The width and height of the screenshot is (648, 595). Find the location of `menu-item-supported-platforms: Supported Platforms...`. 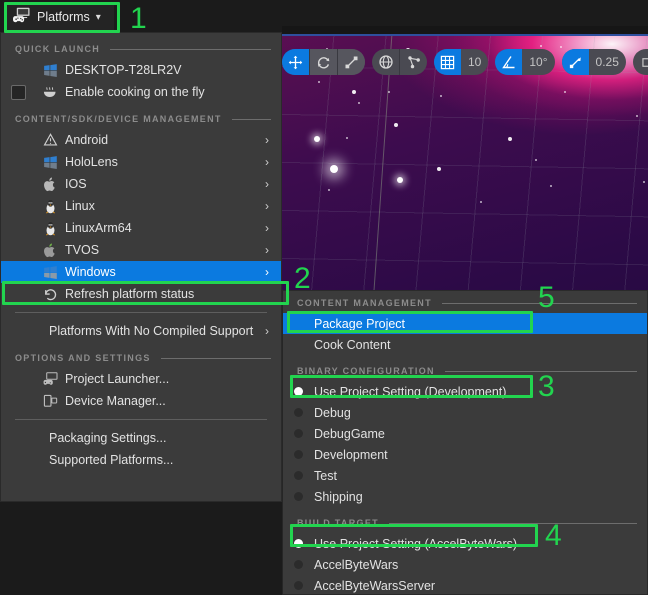

menu-item-supported-platforms: Supported Platforms... is located at coordinates (141, 460).